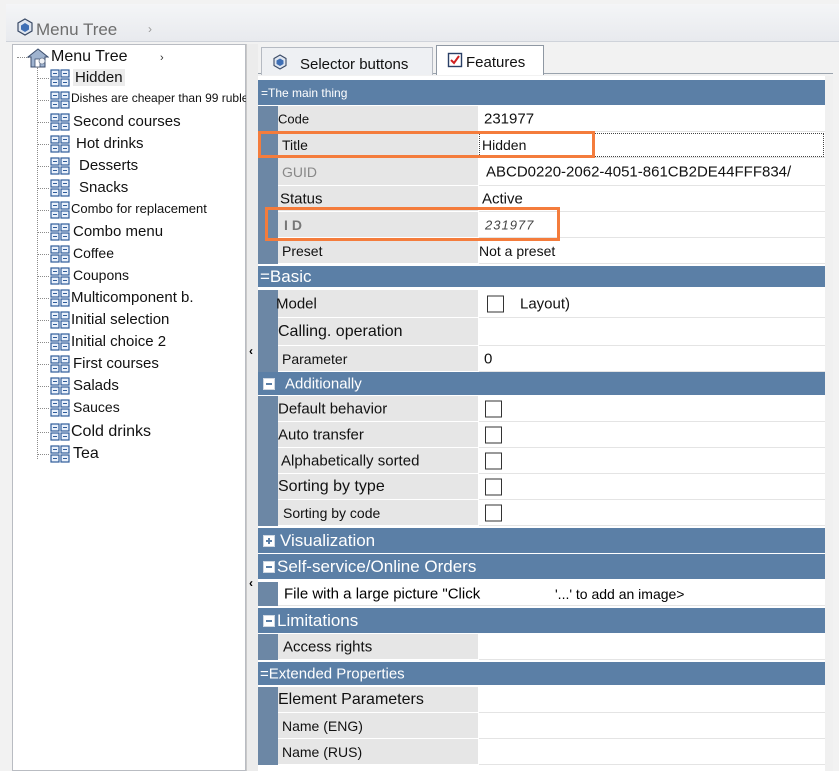  What do you see at coordinates (142, 386) in the screenshot?
I see `tree-item: Salads` at bounding box center [142, 386].